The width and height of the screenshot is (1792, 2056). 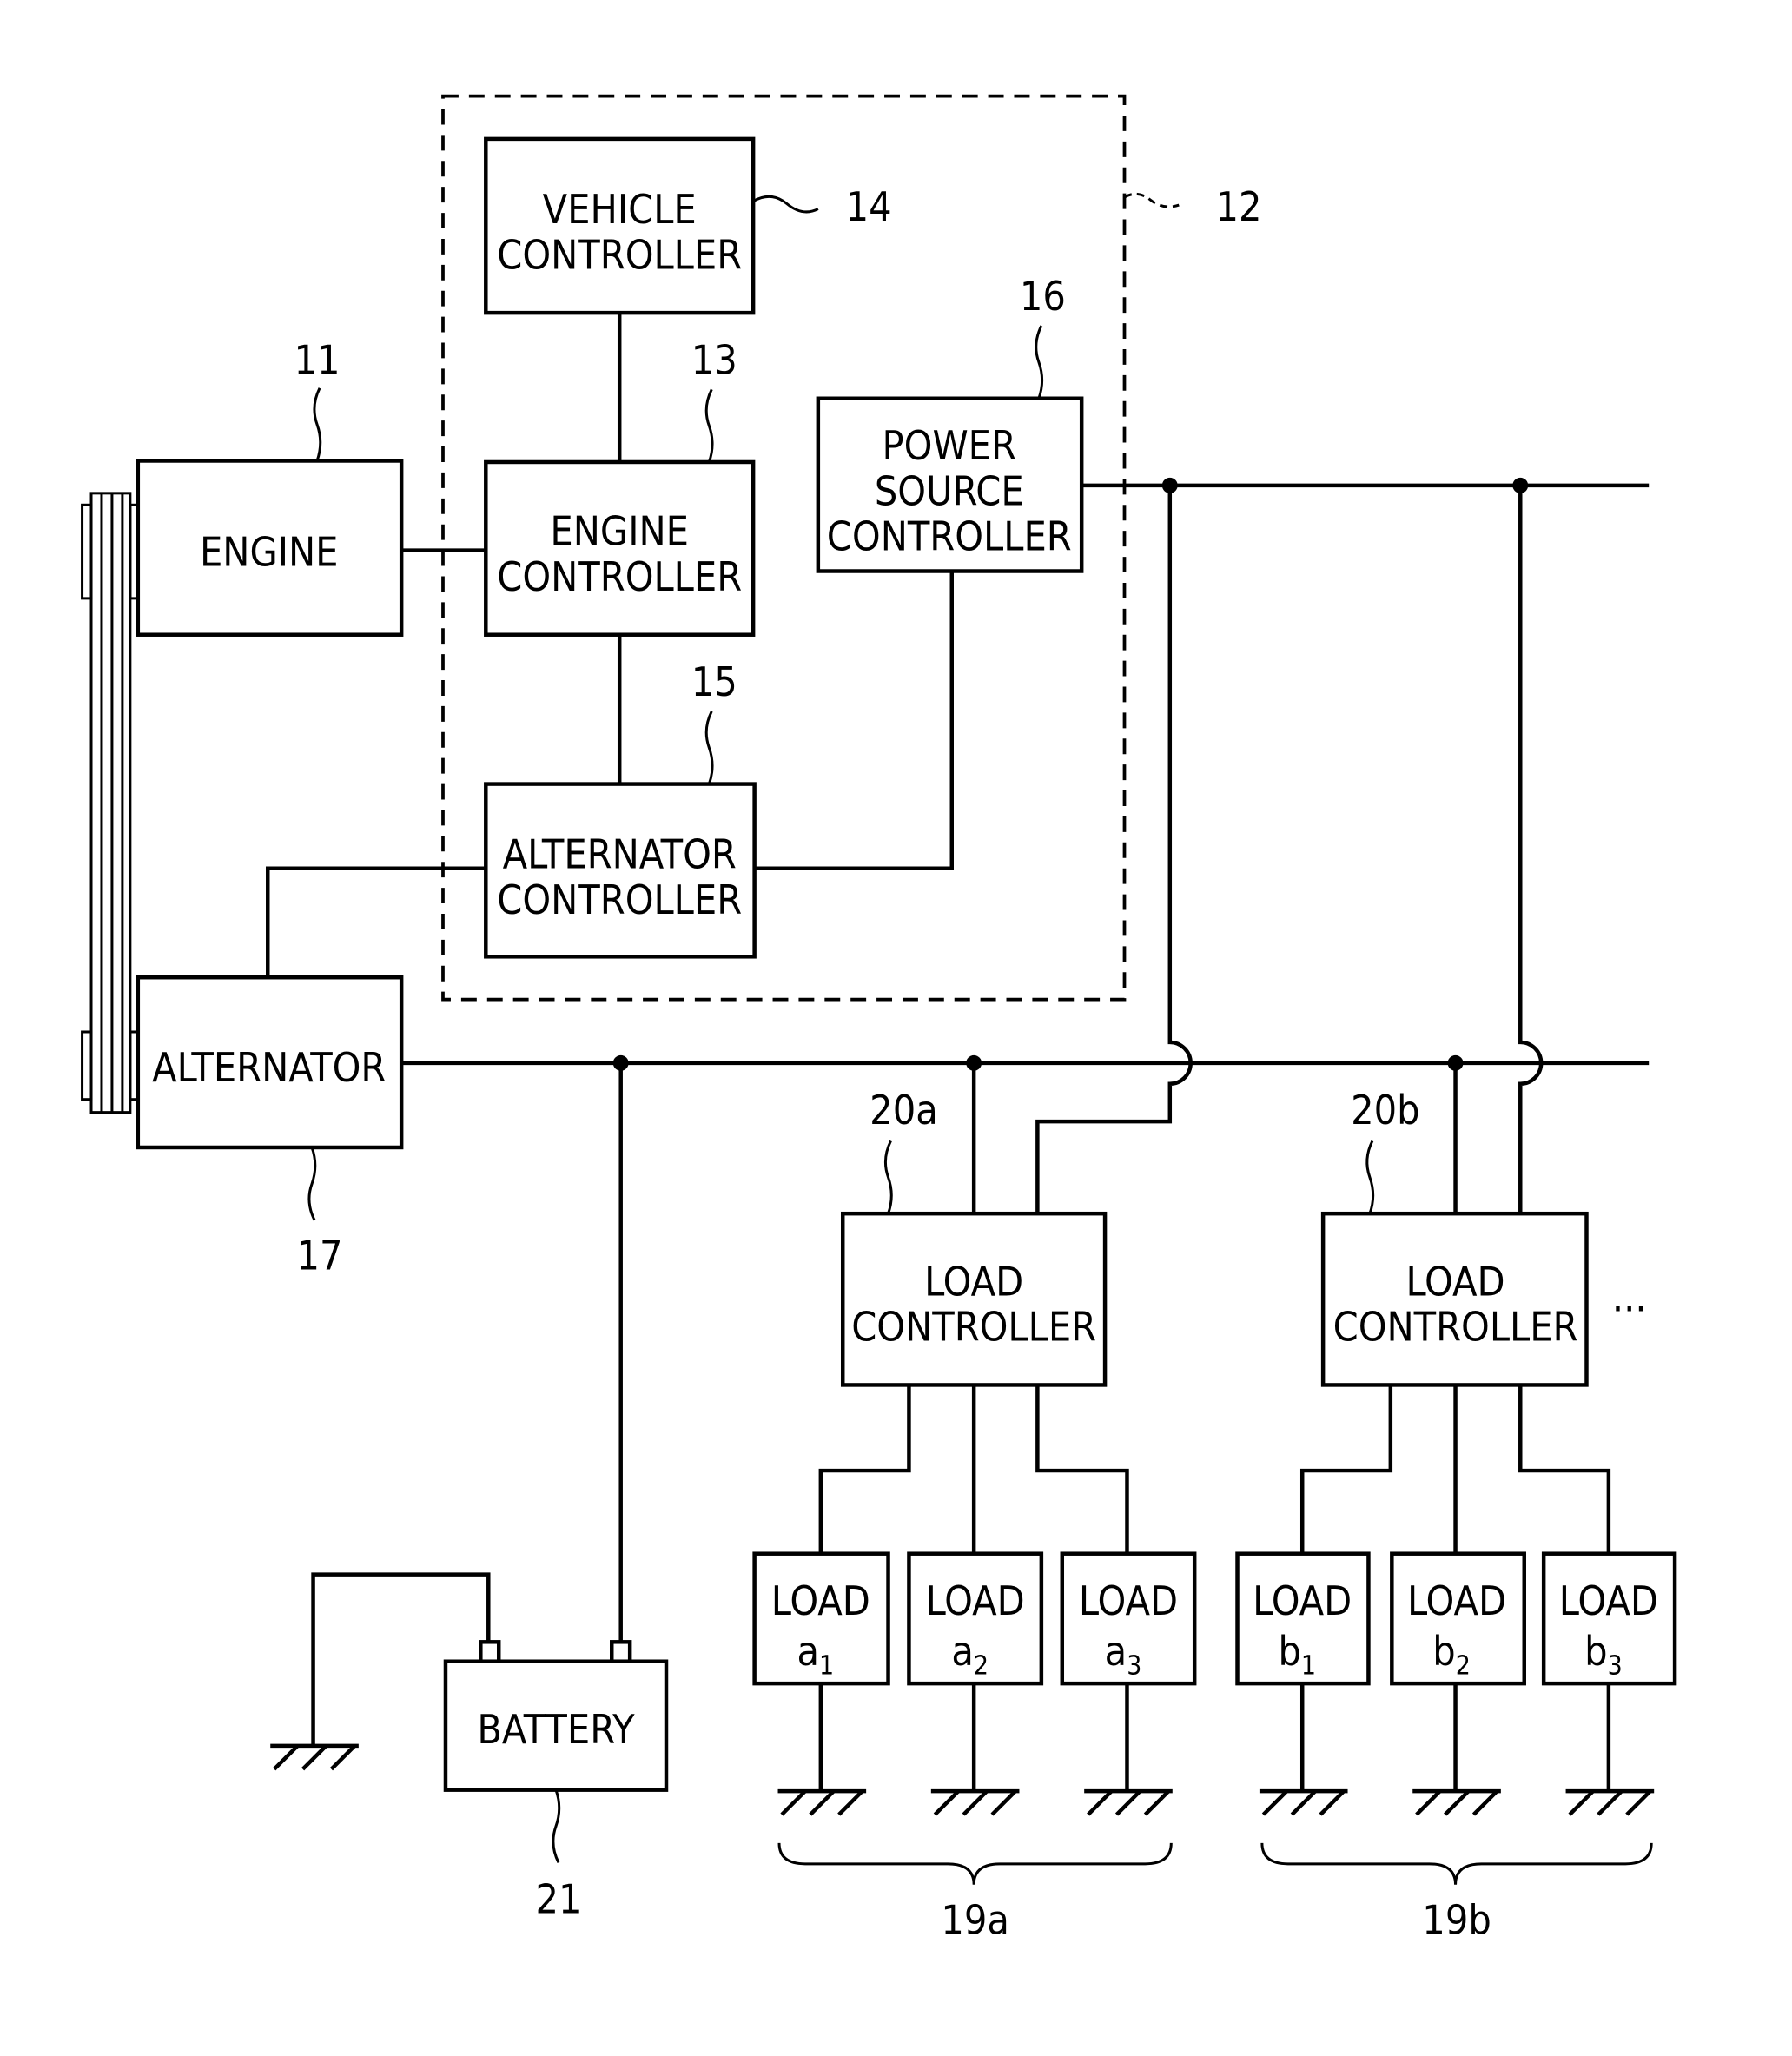 I want to click on ref-17: 17, so click(x=320, y=1255).